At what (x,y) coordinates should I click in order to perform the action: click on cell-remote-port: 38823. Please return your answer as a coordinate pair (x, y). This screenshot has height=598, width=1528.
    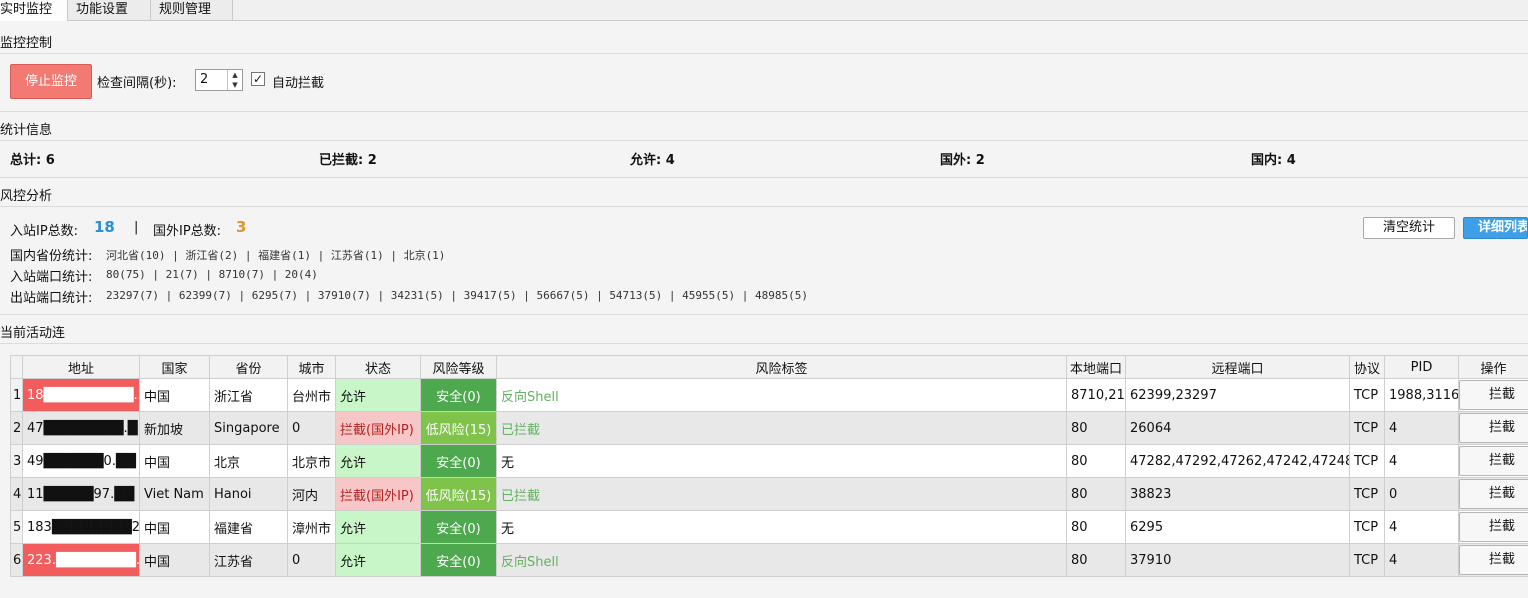
    Looking at the image, I should click on (1237, 494).